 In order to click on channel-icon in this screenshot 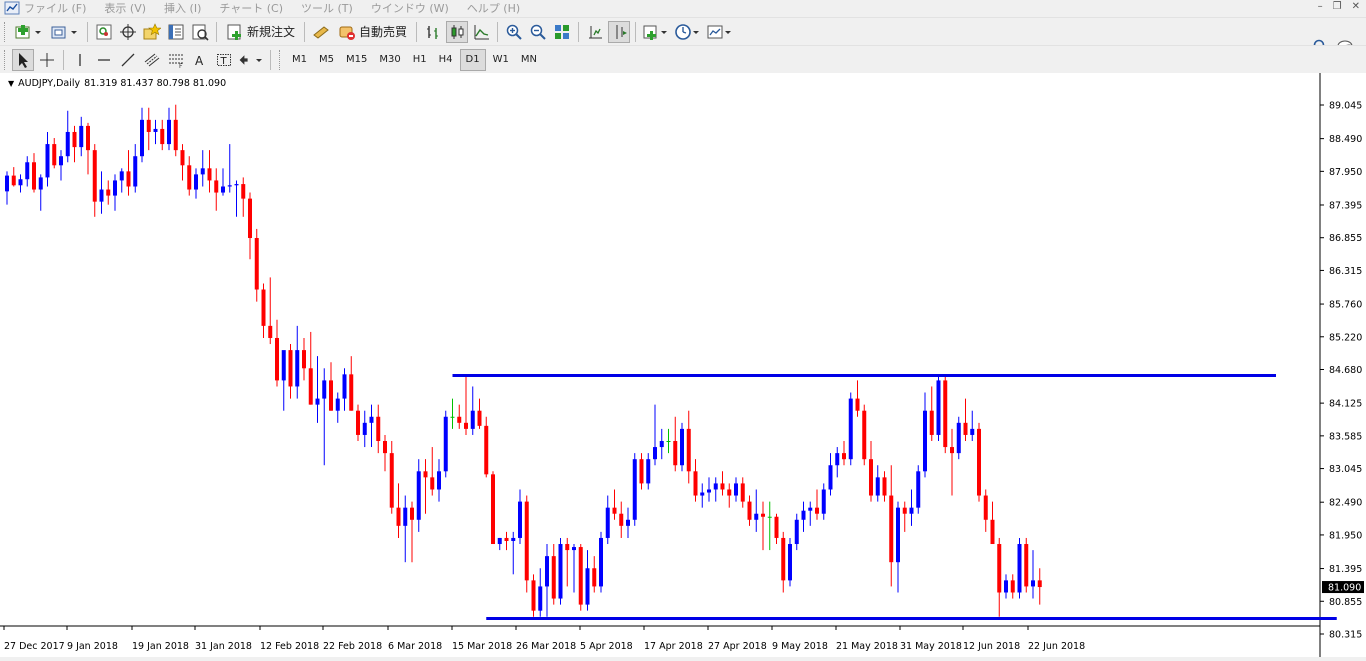, I will do `click(152, 59)`.